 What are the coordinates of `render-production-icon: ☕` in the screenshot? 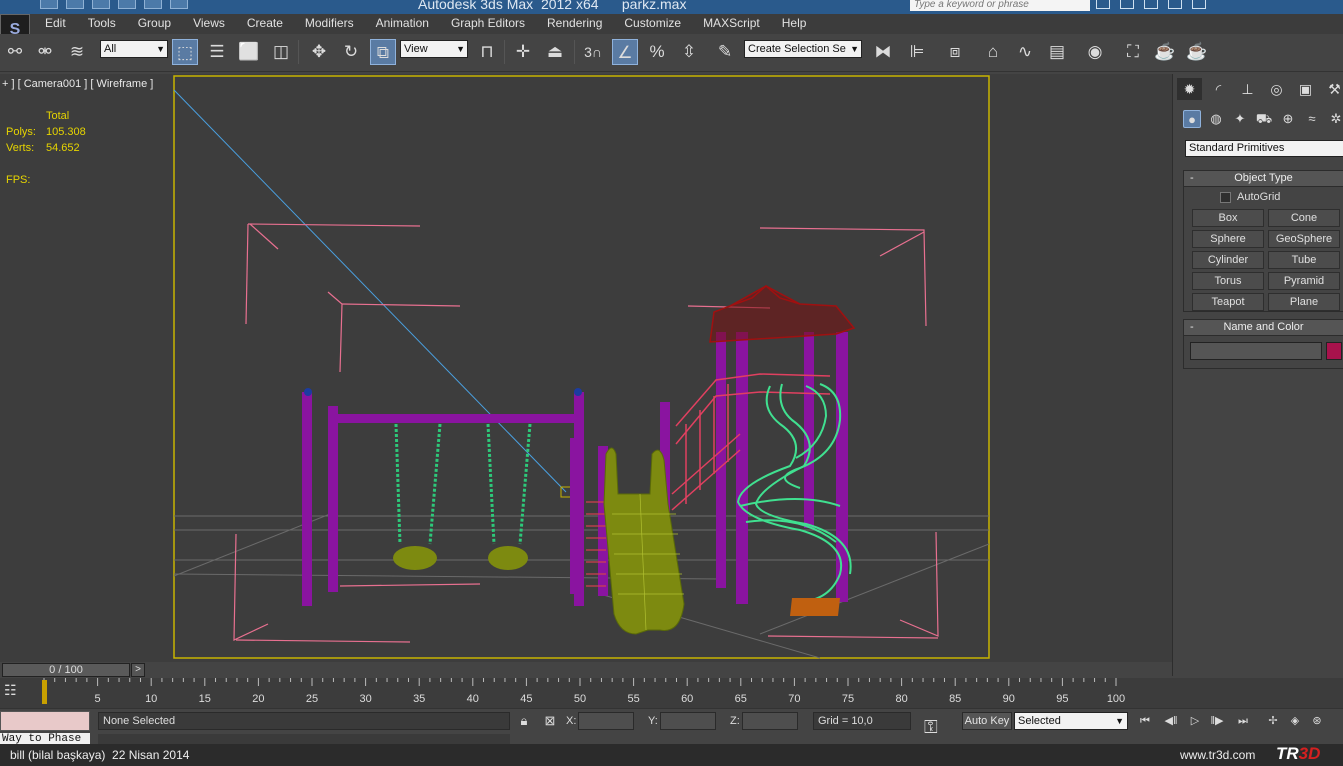 It's located at (1197, 52).